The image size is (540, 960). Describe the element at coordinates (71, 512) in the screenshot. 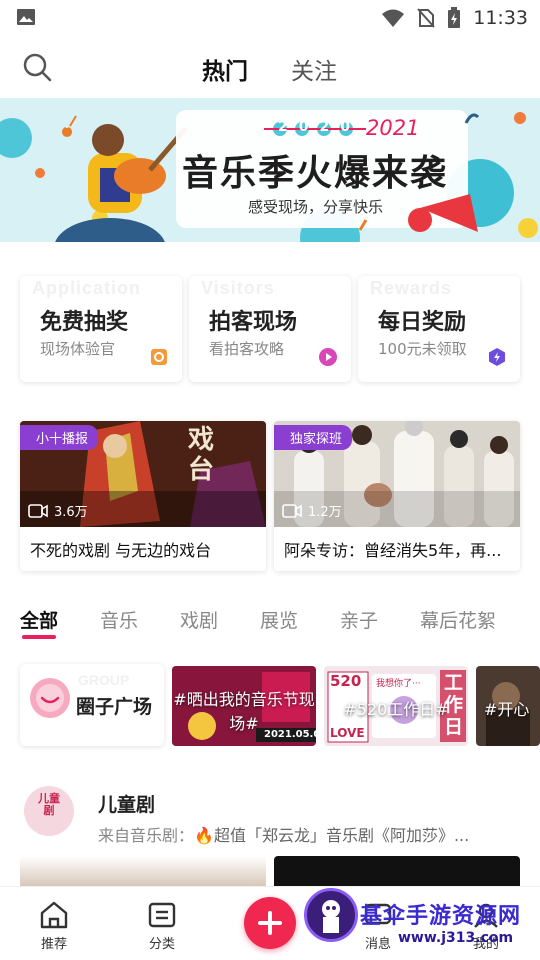

I see `view-count: 3.6万` at that location.